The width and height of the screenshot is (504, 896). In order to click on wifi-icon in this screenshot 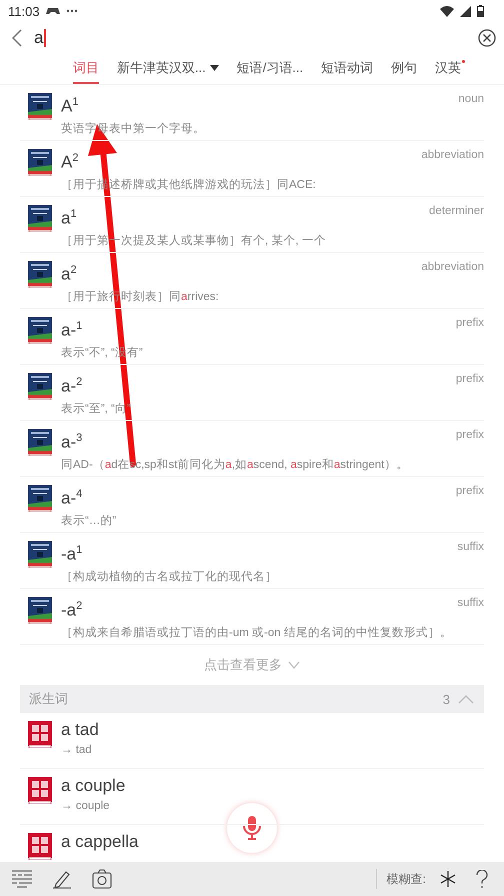, I will do `click(447, 11)`.